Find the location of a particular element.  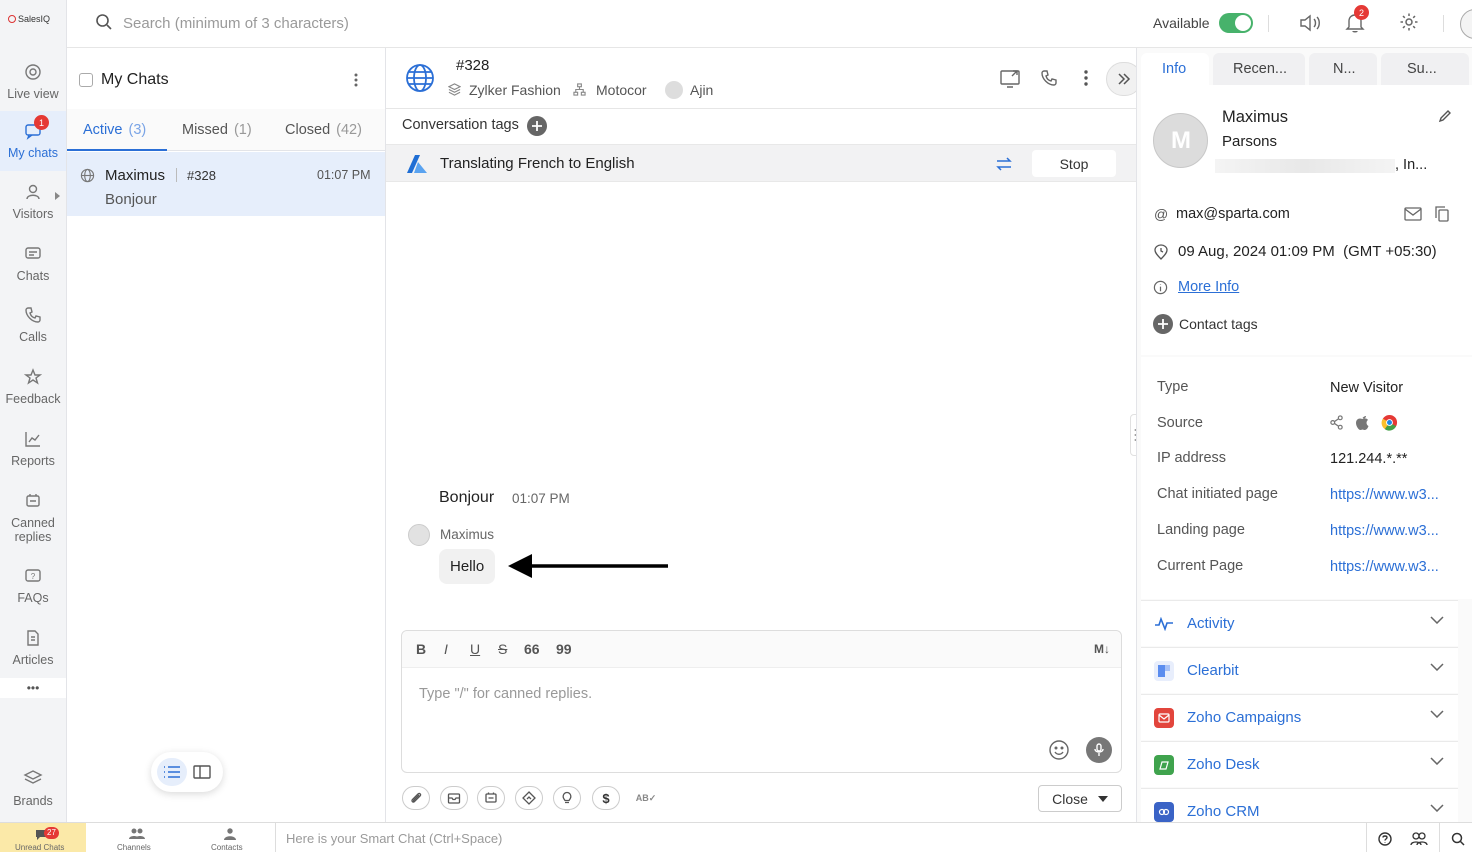

rail-item-feedback: Feedback is located at coordinates (33, 387).